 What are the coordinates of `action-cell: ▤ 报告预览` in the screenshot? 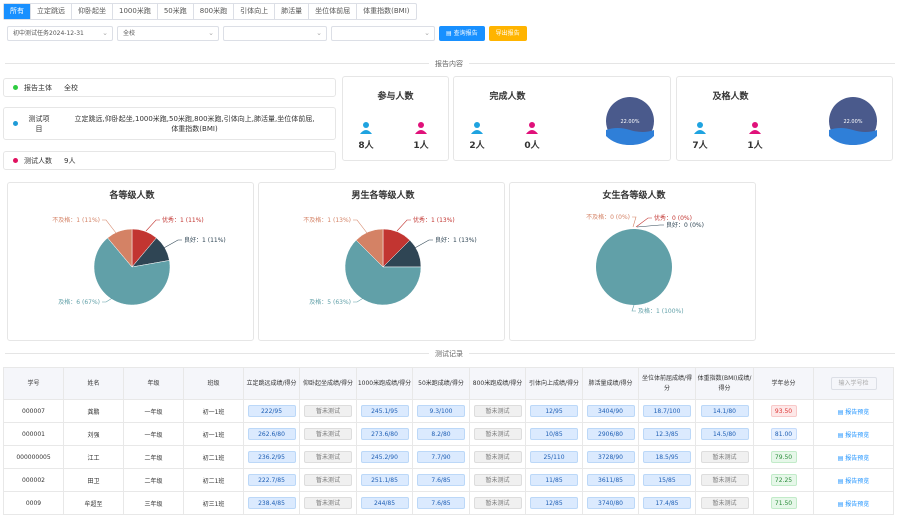 It's located at (853, 503).